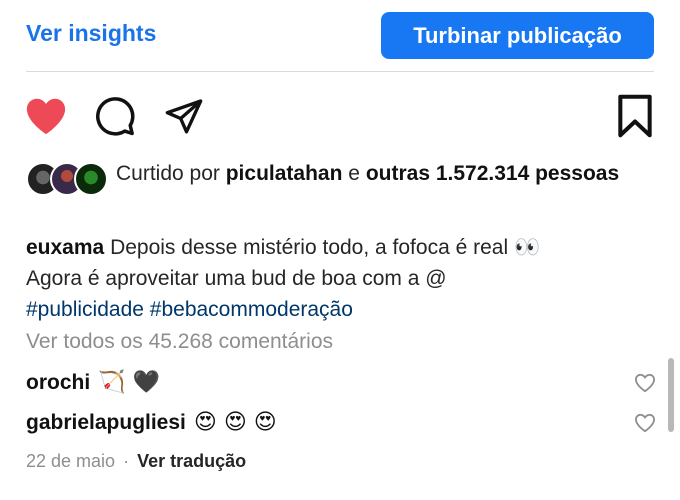 The height and width of the screenshot is (500, 680). I want to click on comment-row: orochi 🏹 🖤, so click(341, 383).